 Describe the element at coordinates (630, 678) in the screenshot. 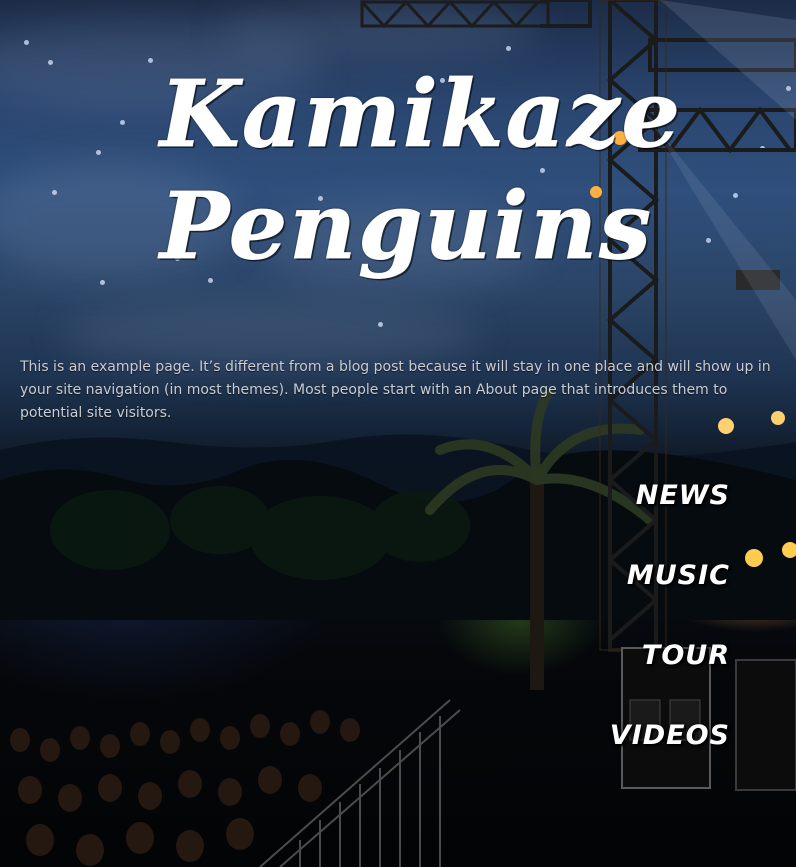

I see `nav-item-tour: TOUR` at that location.